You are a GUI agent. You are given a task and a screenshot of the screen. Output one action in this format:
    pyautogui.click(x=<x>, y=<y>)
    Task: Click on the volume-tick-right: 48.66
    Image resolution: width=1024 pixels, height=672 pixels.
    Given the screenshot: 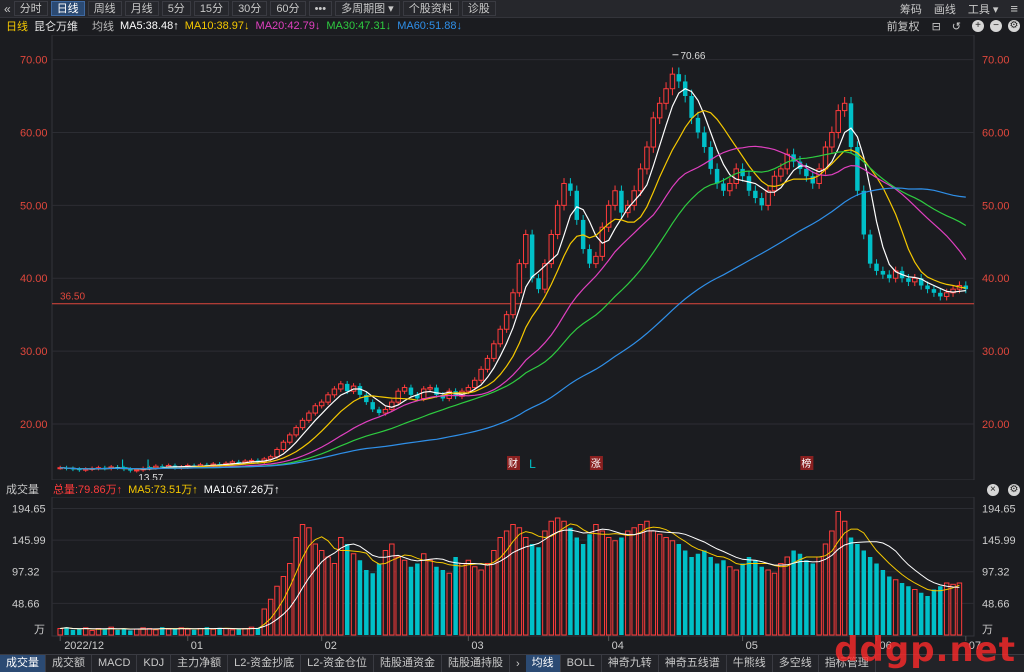 What is the action you would take?
    pyautogui.click(x=996, y=604)
    